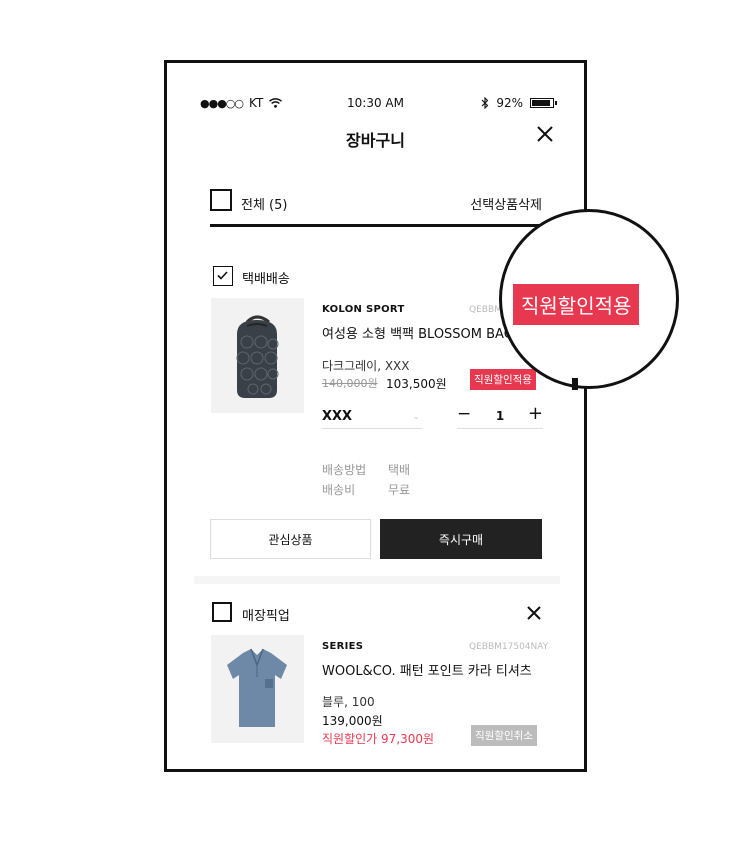 This screenshot has height=852, width=750. I want to click on quantity-stepper: − 1 +, so click(500, 415).